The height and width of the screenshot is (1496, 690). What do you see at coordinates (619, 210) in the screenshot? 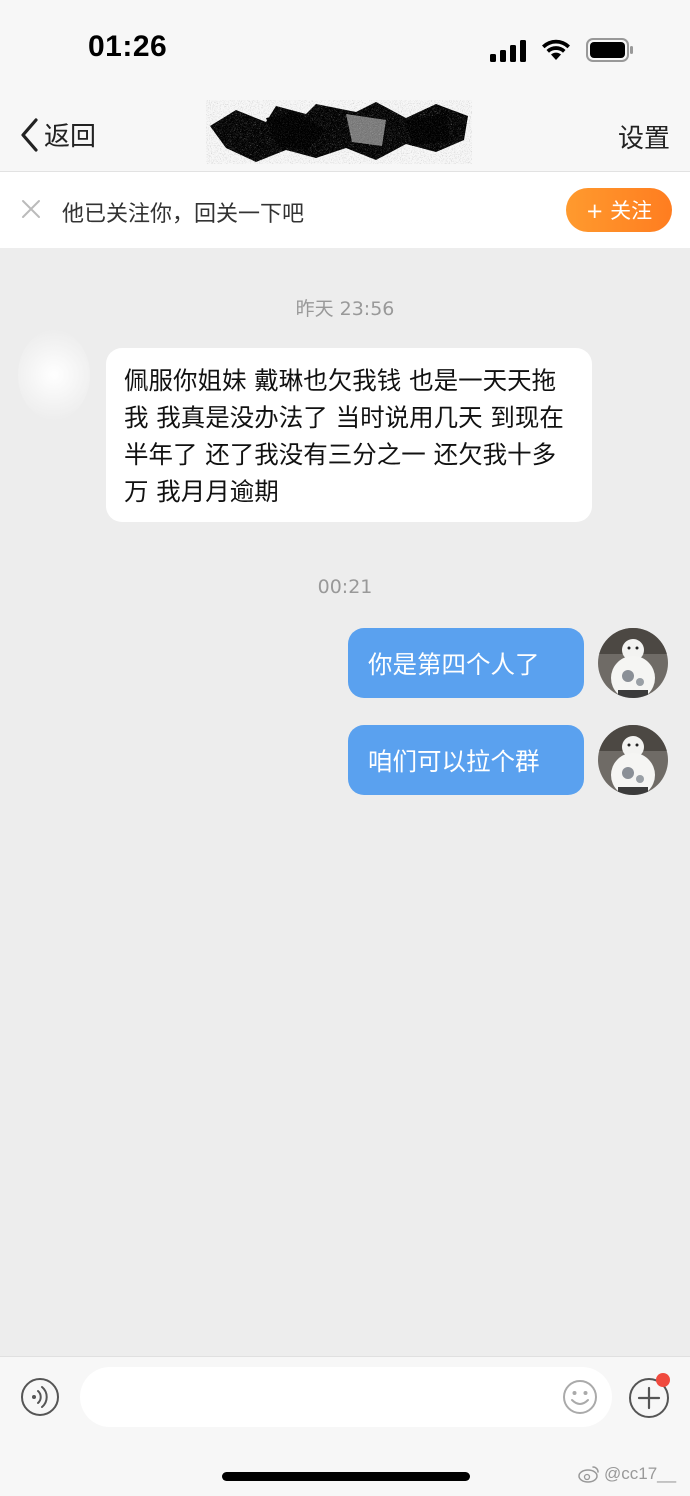
I see `follow-button: + 关注` at bounding box center [619, 210].